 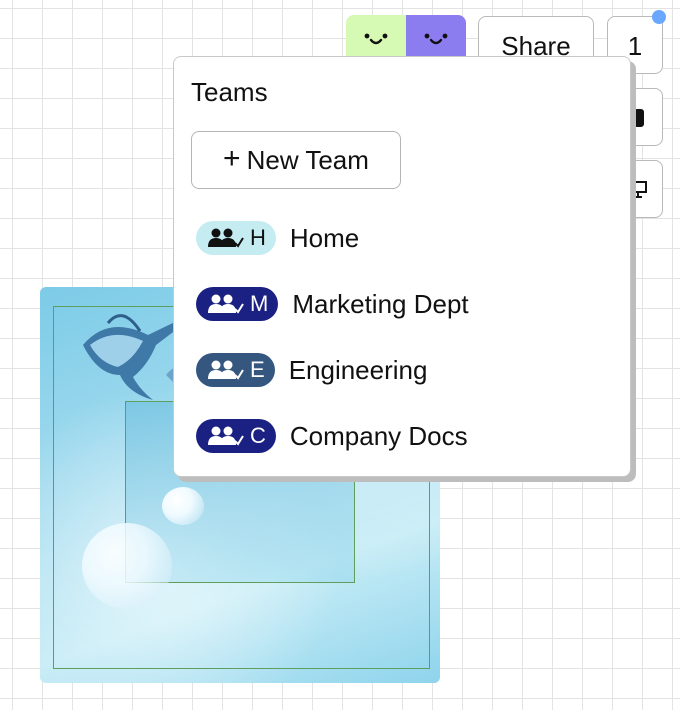 What do you see at coordinates (277, 238) in the screenshot?
I see `team-item-home: H Home` at bounding box center [277, 238].